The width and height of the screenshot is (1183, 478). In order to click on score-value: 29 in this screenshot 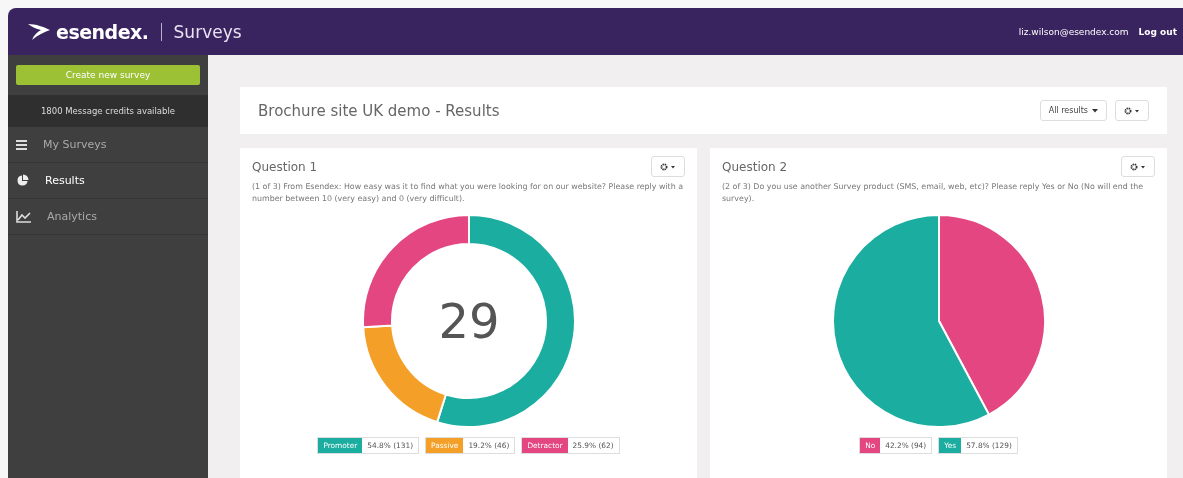, I will do `click(468, 321)`.